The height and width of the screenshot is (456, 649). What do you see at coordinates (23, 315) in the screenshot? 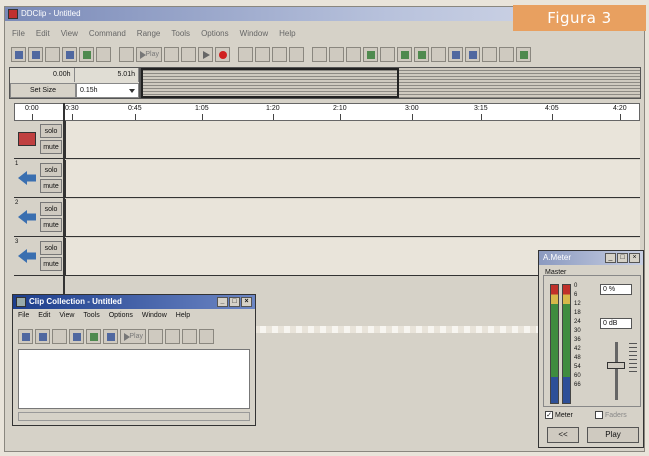
I see `clip-menu-file: File` at bounding box center [23, 315].